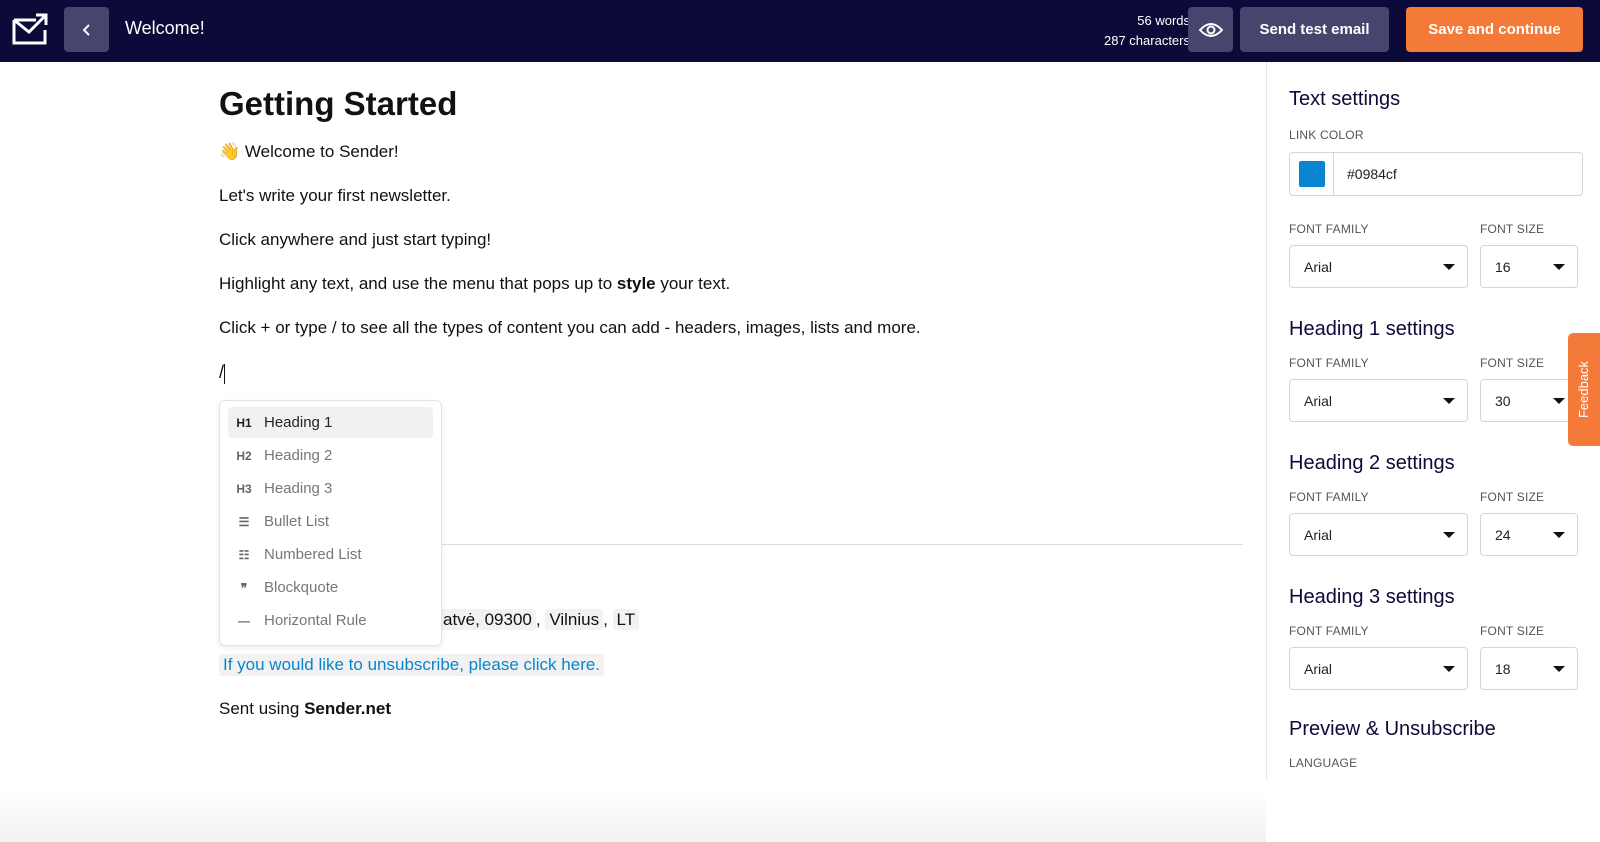 The height and width of the screenshot is (842, 1600). I want to click on sender-brand: Sender.net, so click(347, 708).